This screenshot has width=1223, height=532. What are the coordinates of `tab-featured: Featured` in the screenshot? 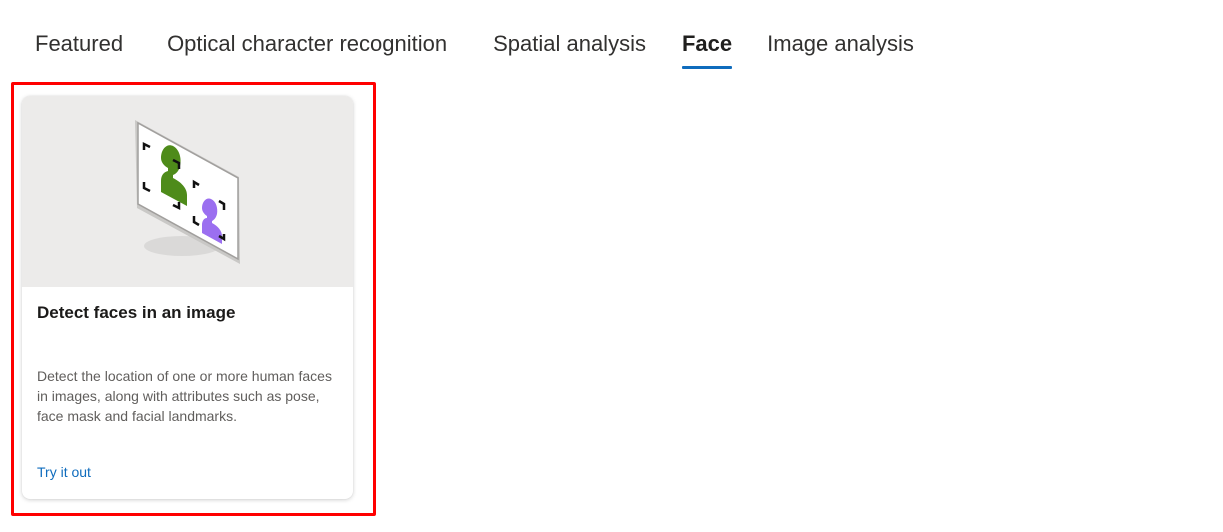 It's located at (79, 44).